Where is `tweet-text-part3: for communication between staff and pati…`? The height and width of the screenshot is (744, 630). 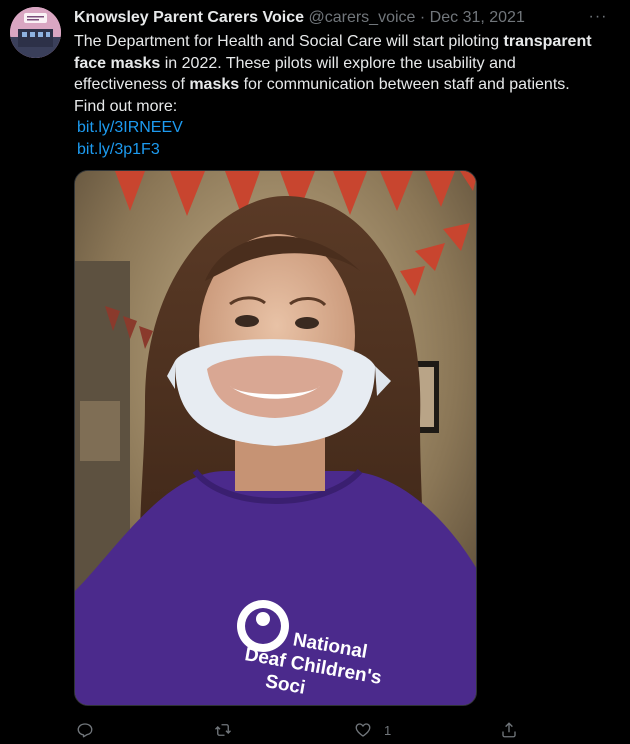
tweet-text-part3: for communication between staff and pati… is located at coordinates (404, 84).